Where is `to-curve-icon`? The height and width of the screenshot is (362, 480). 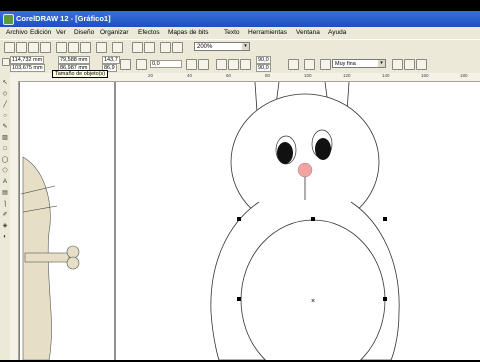
to-curve-icon is located at coordinates (309, 64).